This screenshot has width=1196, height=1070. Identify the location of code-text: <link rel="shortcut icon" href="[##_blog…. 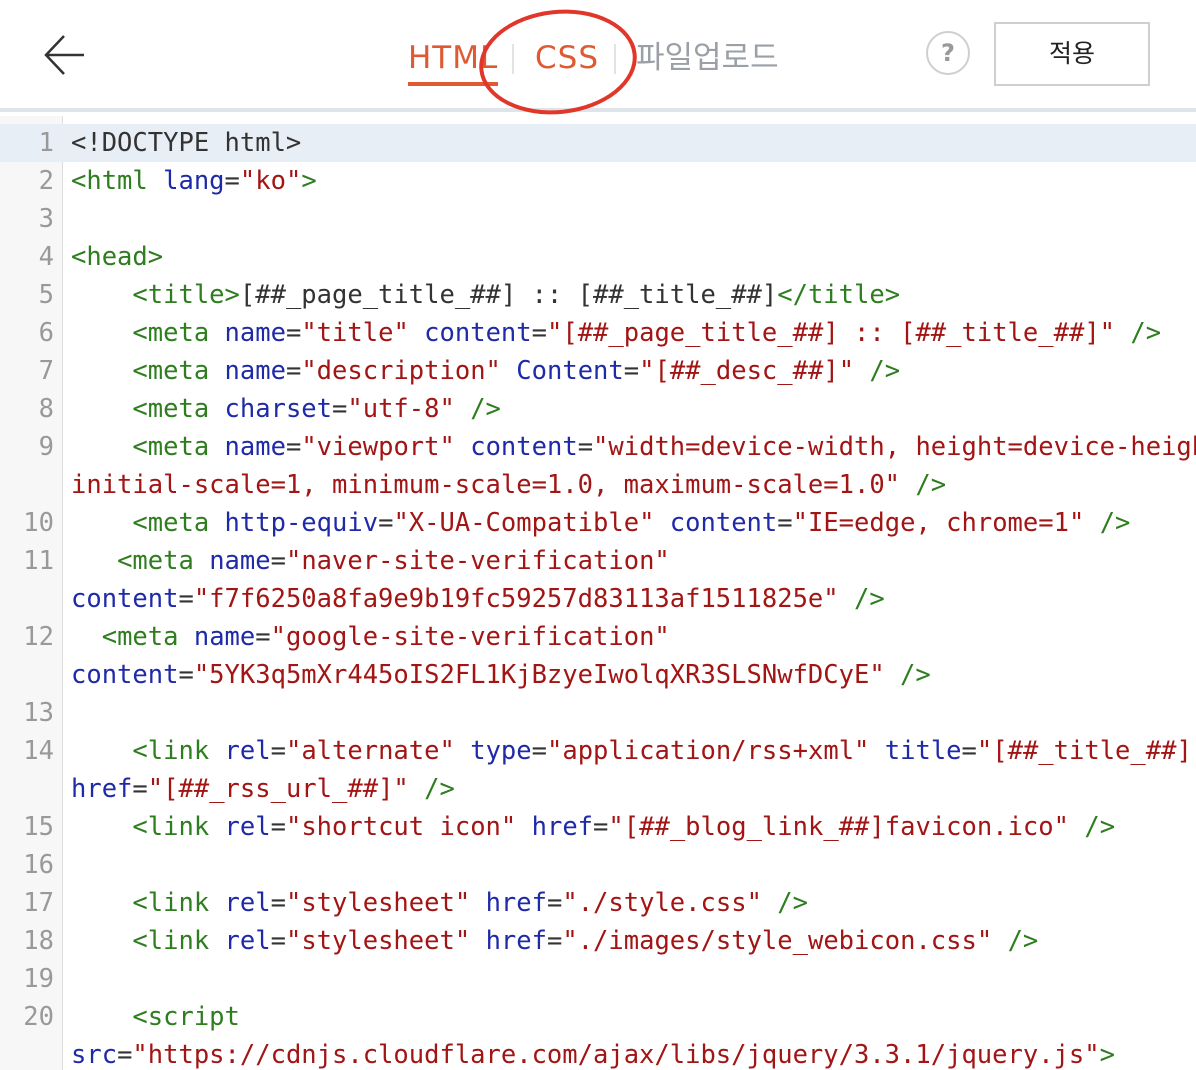
(593, 827).